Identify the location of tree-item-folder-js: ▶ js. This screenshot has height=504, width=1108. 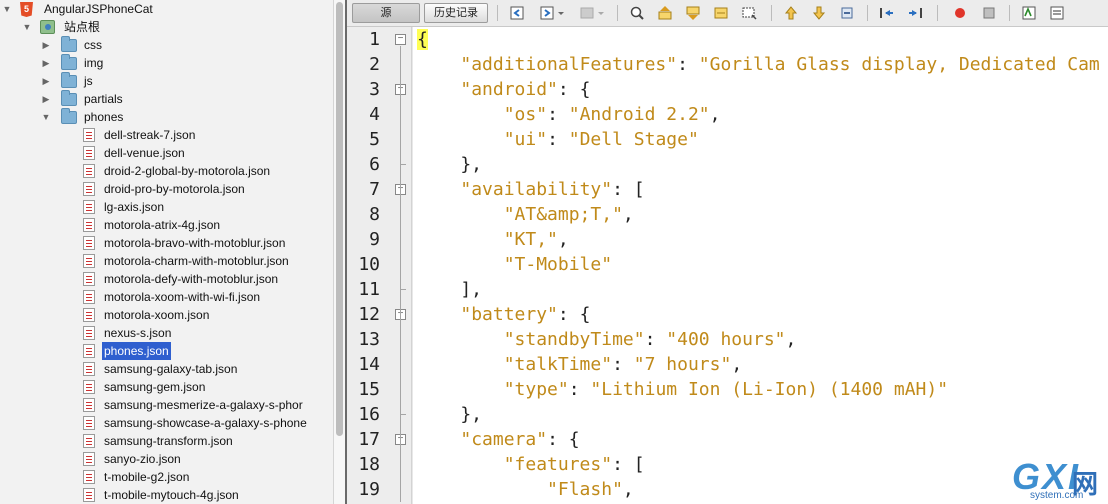
(166, 81).